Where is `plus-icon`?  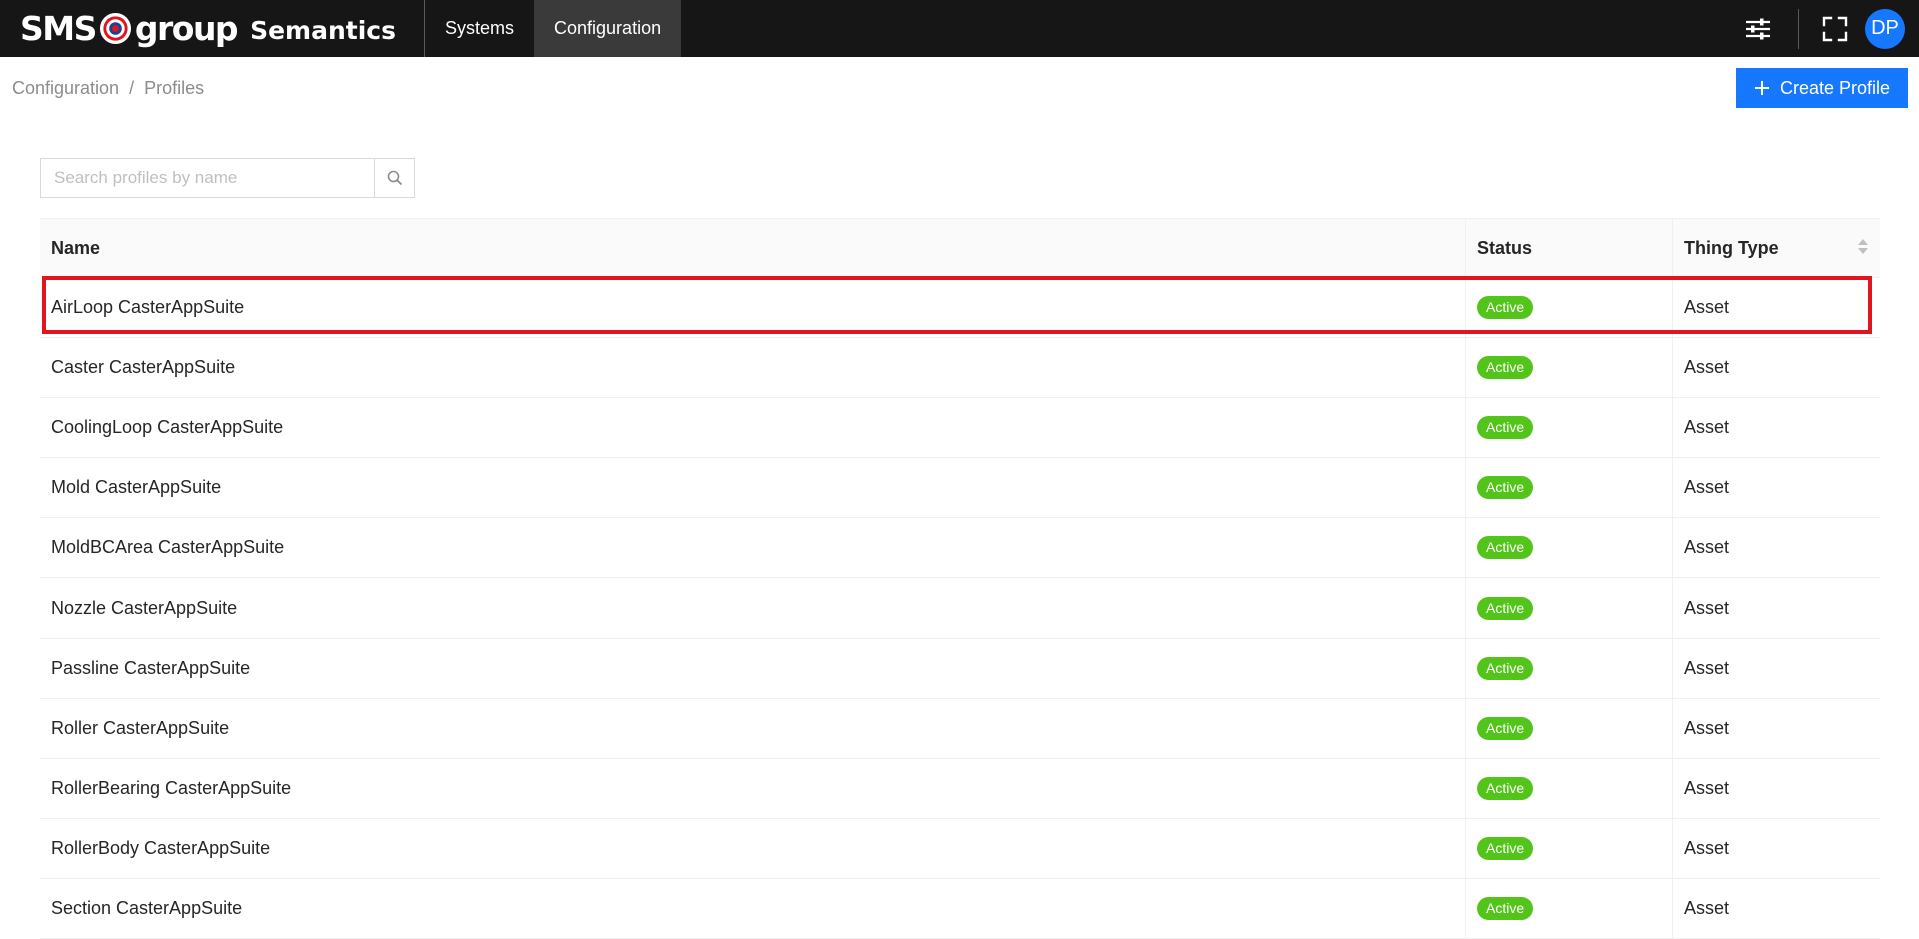 plus-icon is located at coordinates (1761, 88).